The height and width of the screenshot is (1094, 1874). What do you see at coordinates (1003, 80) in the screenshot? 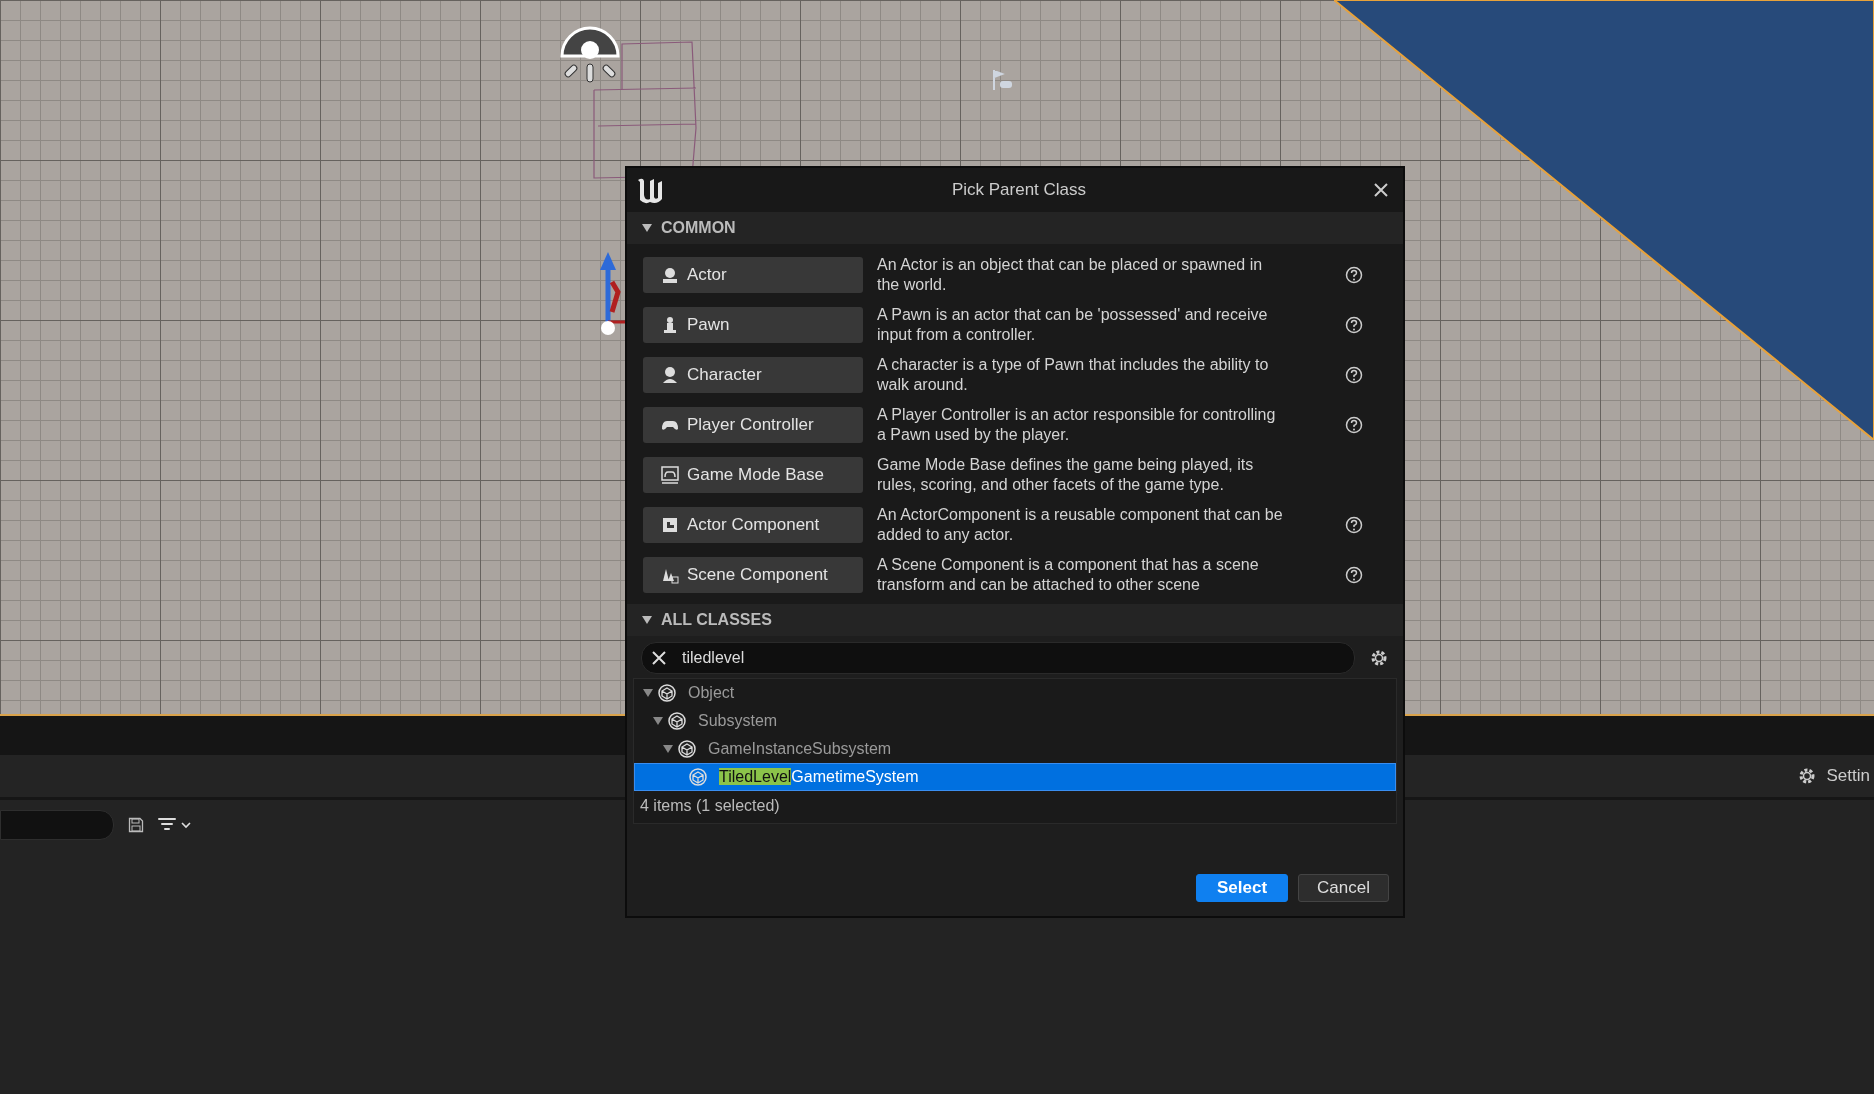
I see `player-start-icon` at bounding box center [1003, 80].